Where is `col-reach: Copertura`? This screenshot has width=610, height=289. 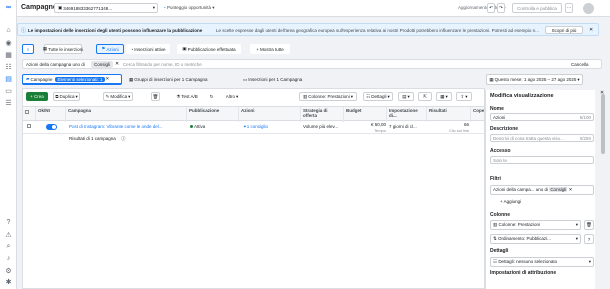 col-reach: Copertura is located at coordinates (477, 114).